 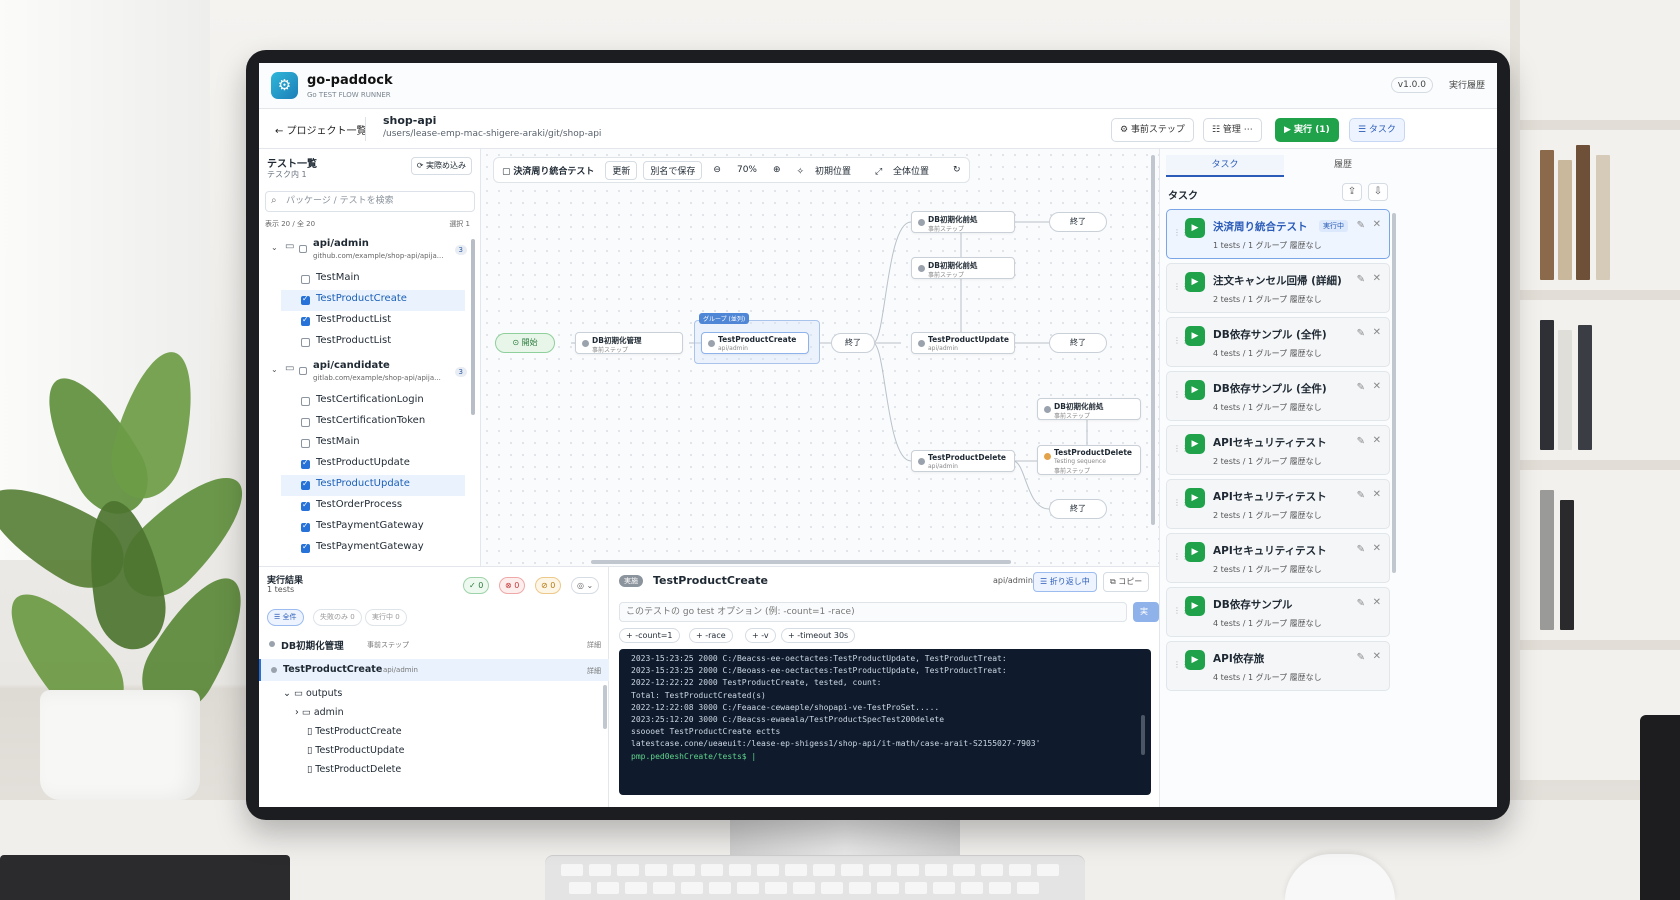 I want to click on upload-icon: ⇪, so click(x=1352, y=192).